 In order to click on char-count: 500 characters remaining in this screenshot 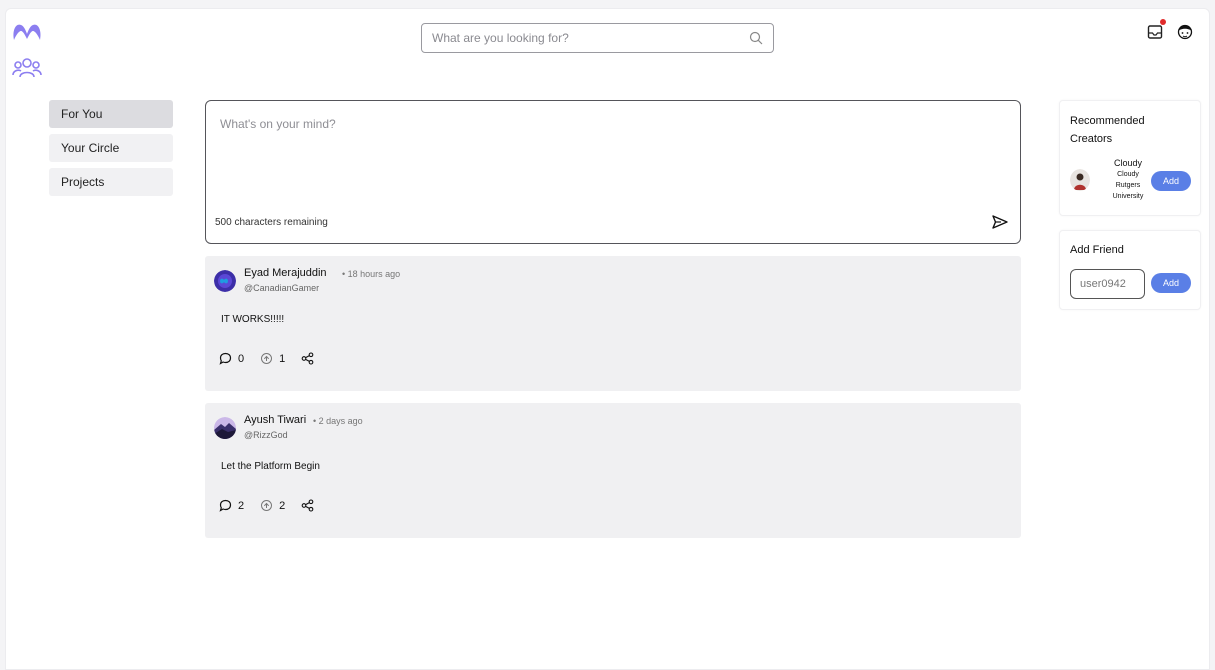, I will do `click(271, 222)`.